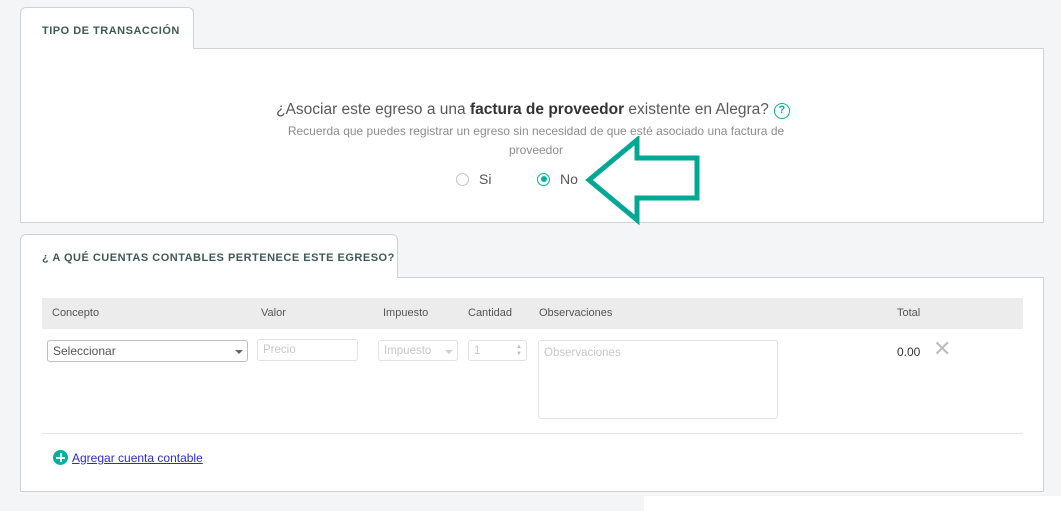 The image size is (1061, 511). Describe the element at coordinates (473, 179) in the screenshot. I see `radio-si: Si` at that location.